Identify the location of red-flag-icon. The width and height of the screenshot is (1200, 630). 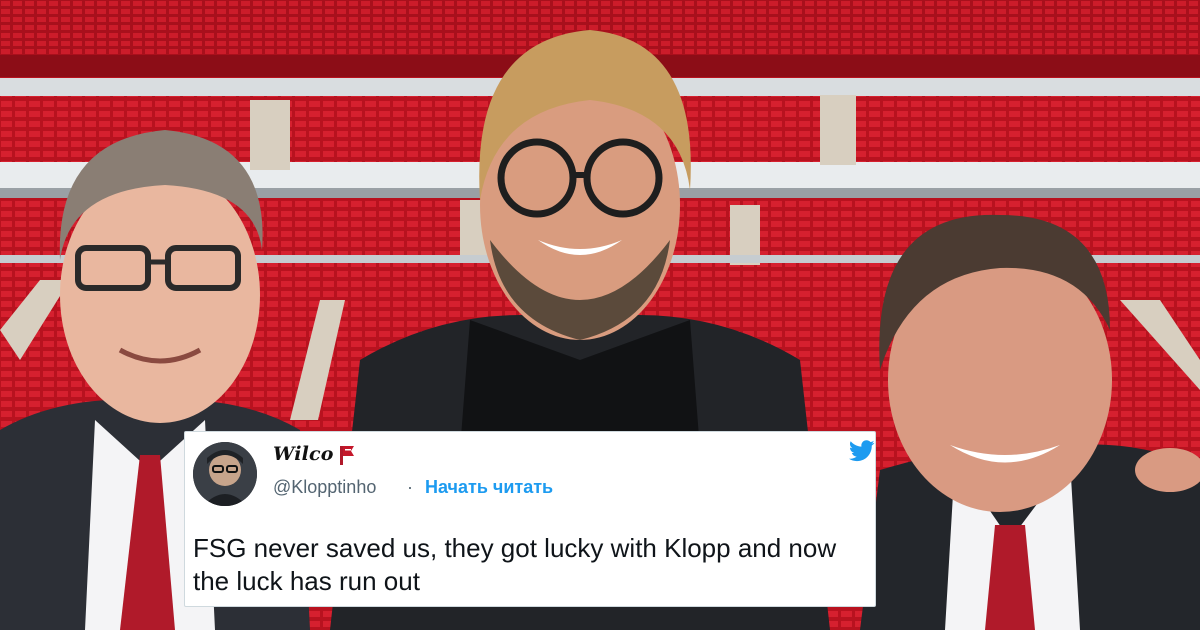
(347, 455).